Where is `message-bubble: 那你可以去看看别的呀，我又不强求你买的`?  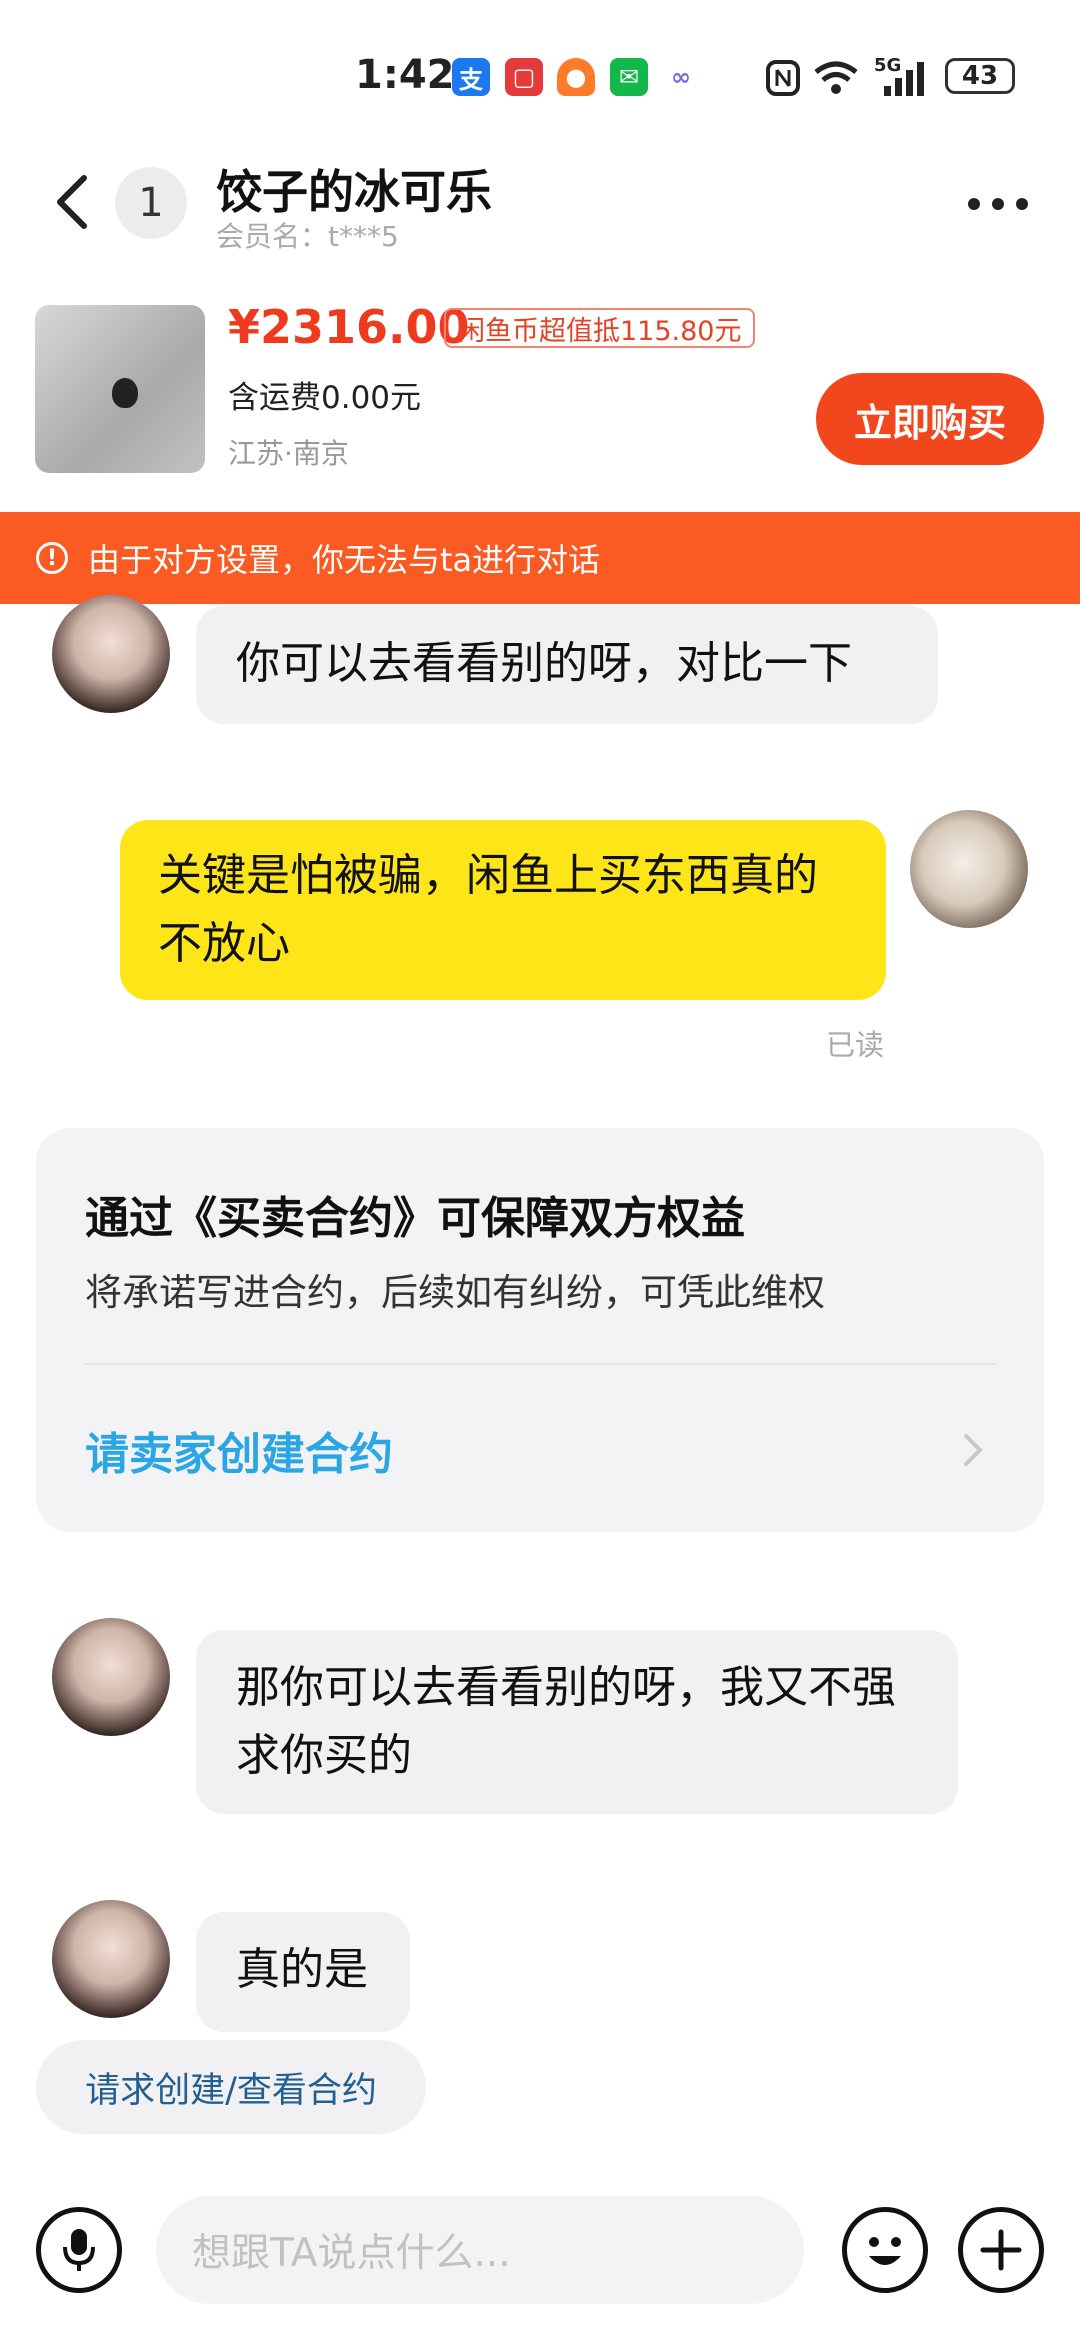 message-bubble: 那你可以去看看别的呀，我又不强求你买的 is located at coordinates (577, 1722).